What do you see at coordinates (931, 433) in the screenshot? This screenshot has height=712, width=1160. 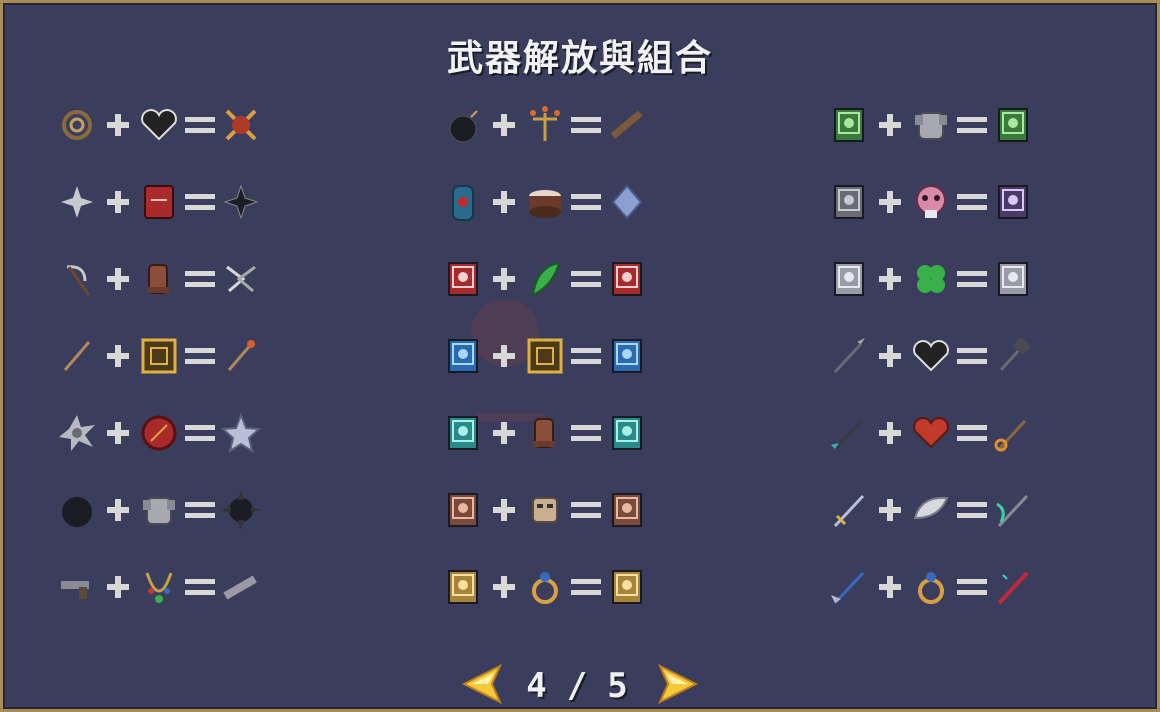 I see `heart-red-icon` at bounding box center [931, 433].